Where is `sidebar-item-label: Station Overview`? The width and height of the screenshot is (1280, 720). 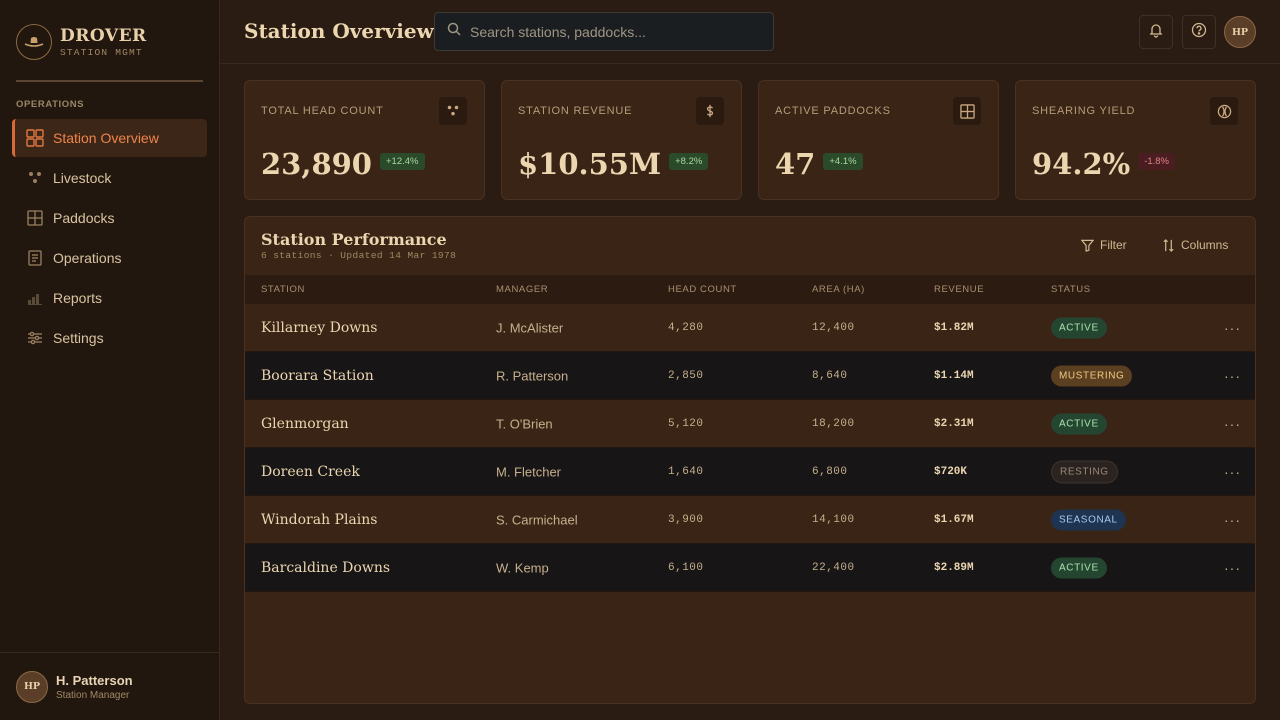
sidebar-item-label: Station Overview is located at coordinates (106, 138).